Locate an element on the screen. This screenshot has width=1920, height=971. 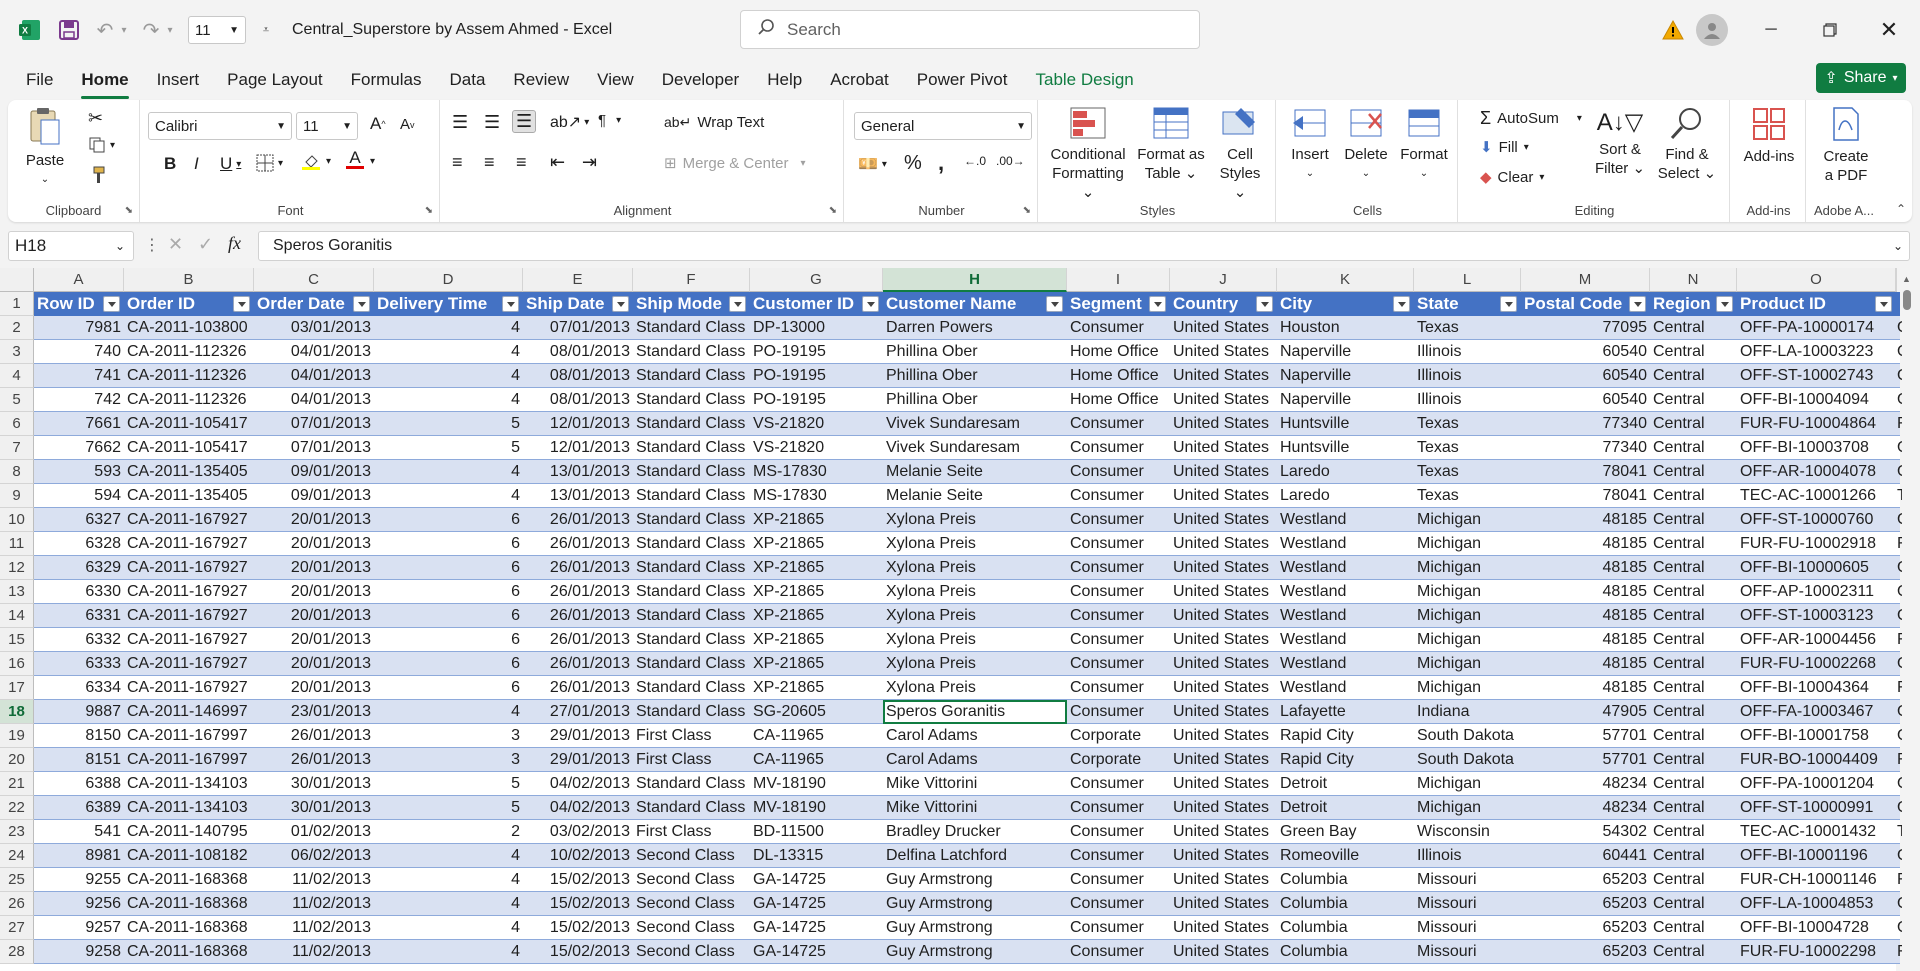
filter-dropdown-icon is located at coordinates (1637, 304).